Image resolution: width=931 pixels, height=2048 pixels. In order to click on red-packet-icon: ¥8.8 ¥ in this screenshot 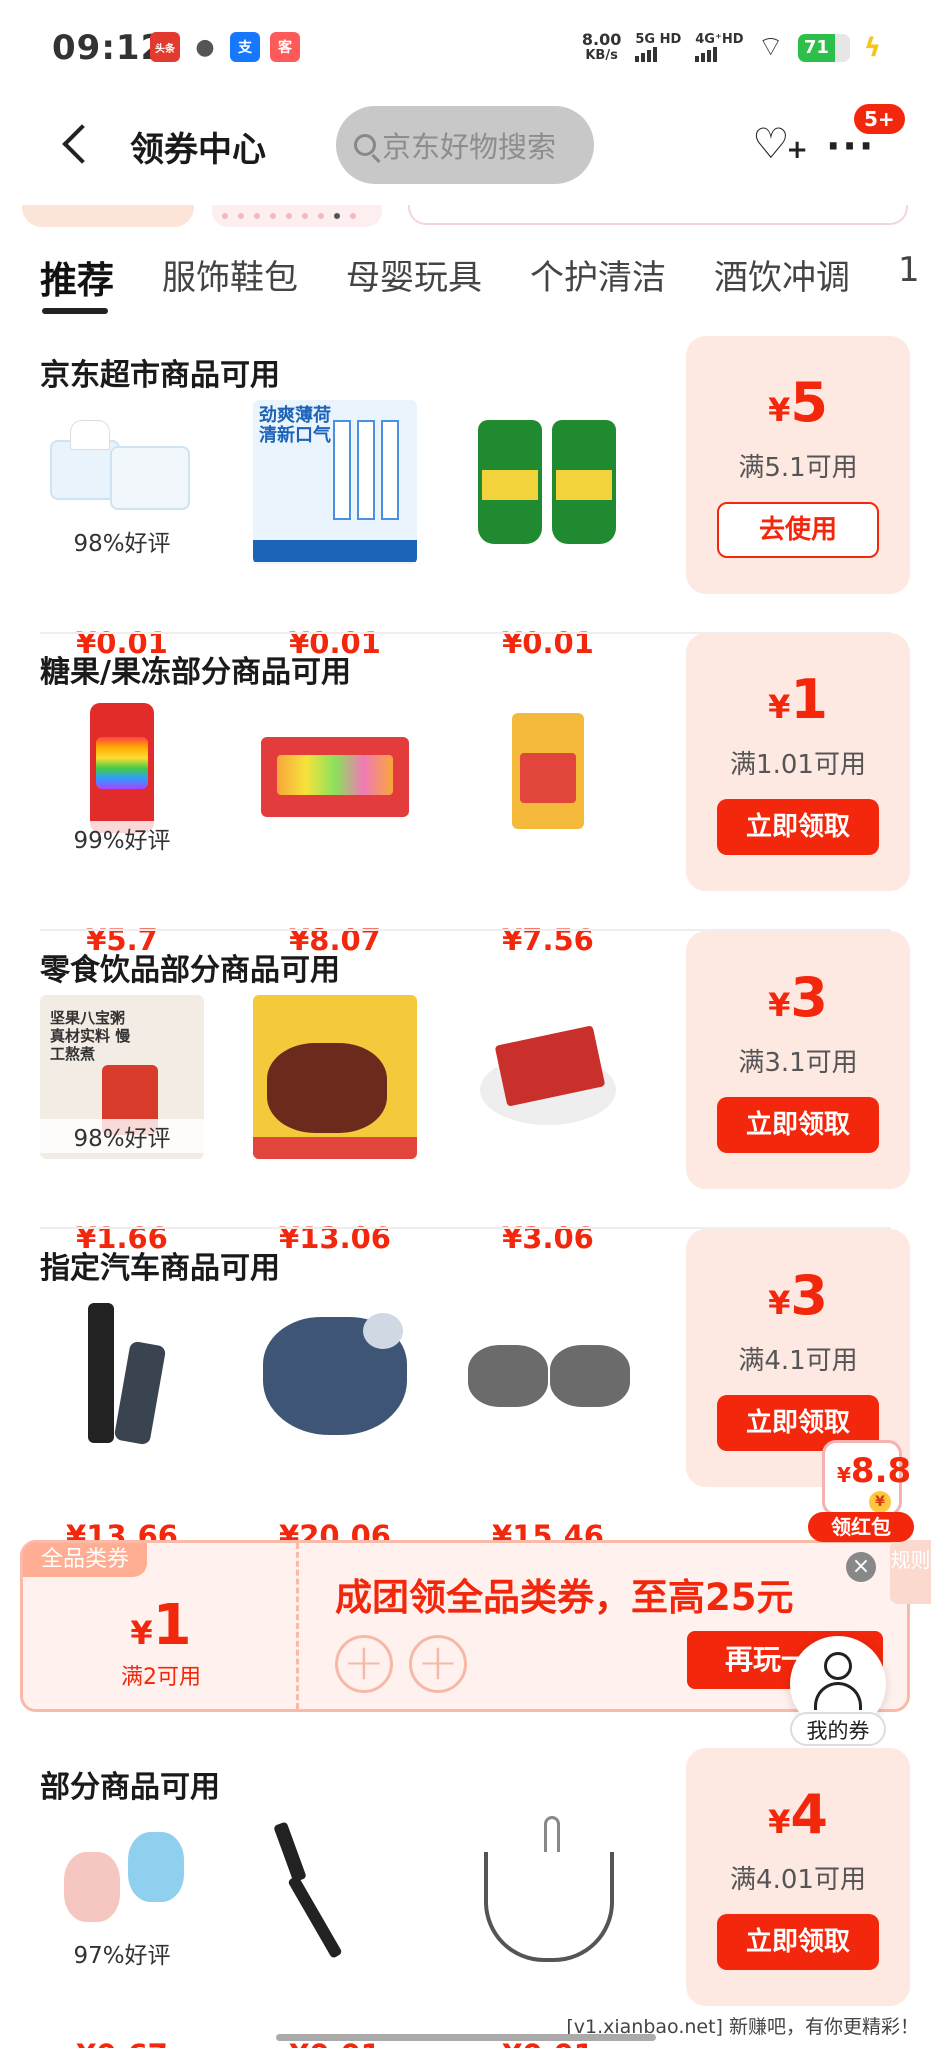, I will do `click(866, 1478)`.